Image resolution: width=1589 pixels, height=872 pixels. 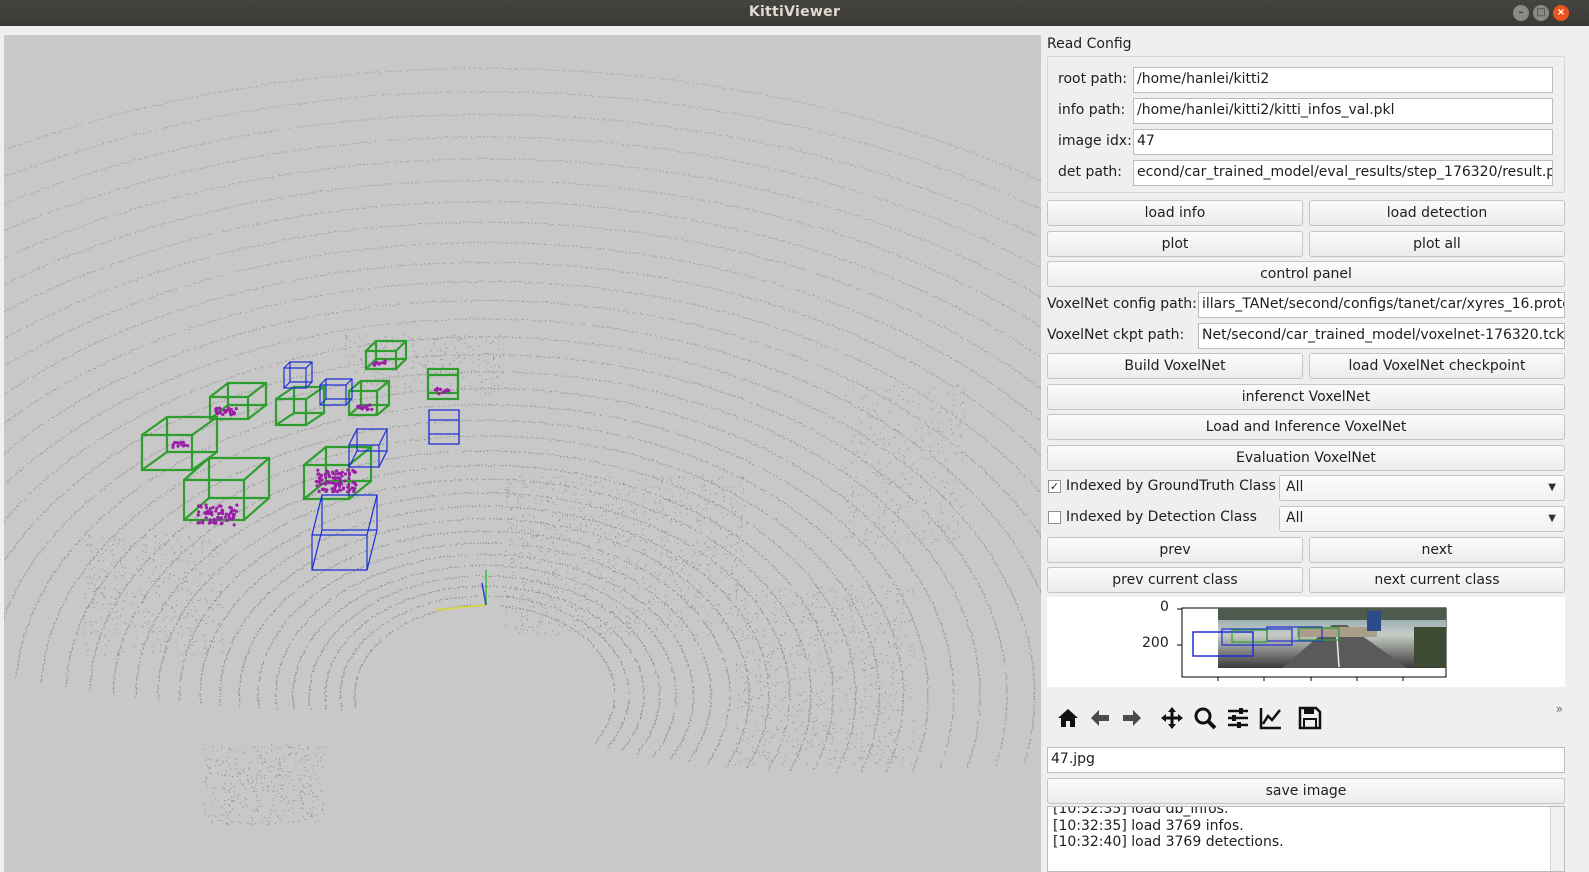 I want to click on forward-arrow-icon, so click(x=1132, y=718).